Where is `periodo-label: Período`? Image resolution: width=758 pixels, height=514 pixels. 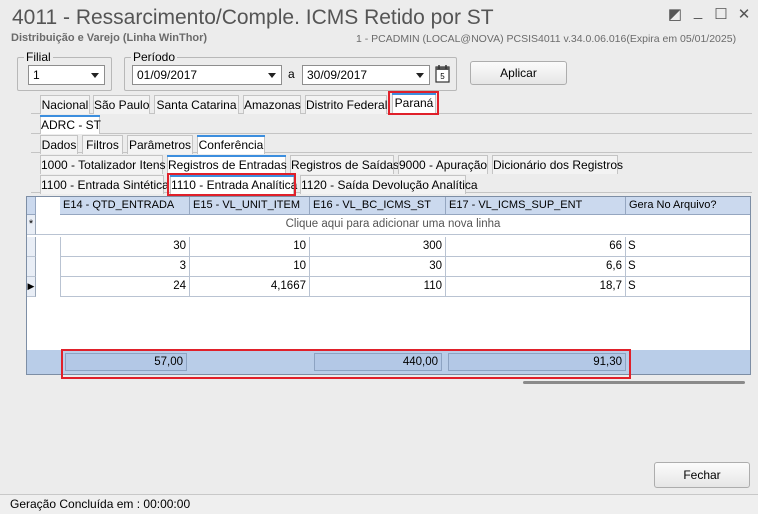 periodo-label: Período is located at coordinates (154, 57).